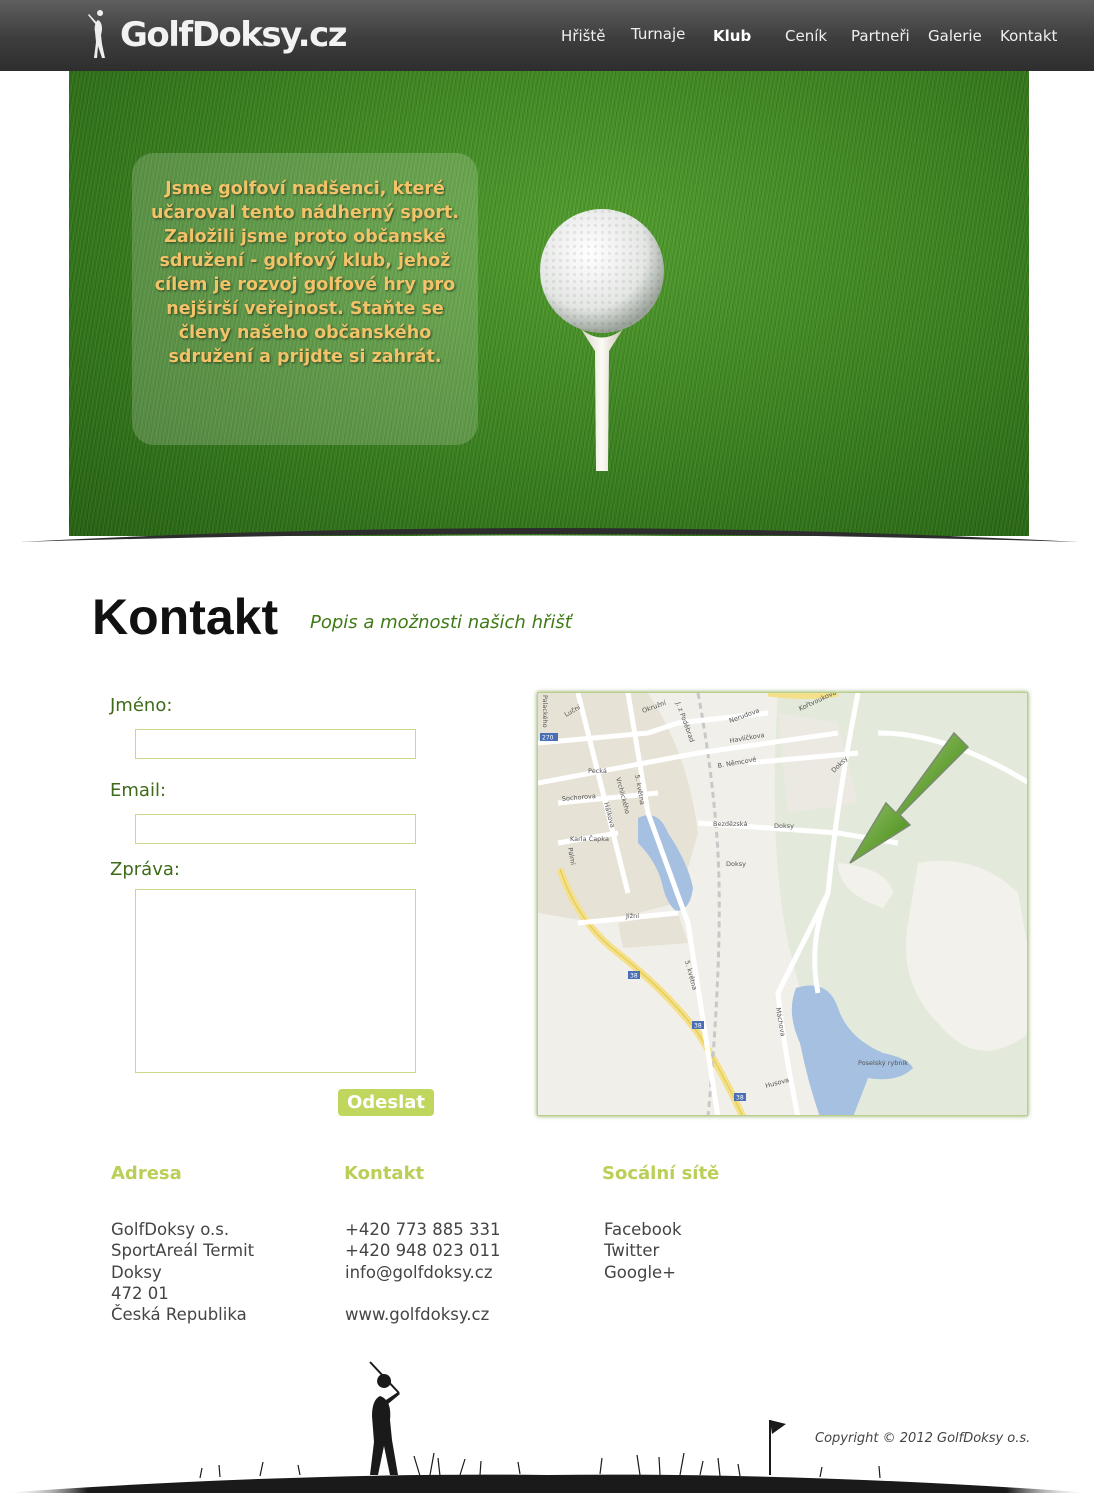  Describe the element at coordinates (923, 1438) in the screenshot. I see `copyright-text: Copyright © 2012 GolfDoksy o.s.` at that location.